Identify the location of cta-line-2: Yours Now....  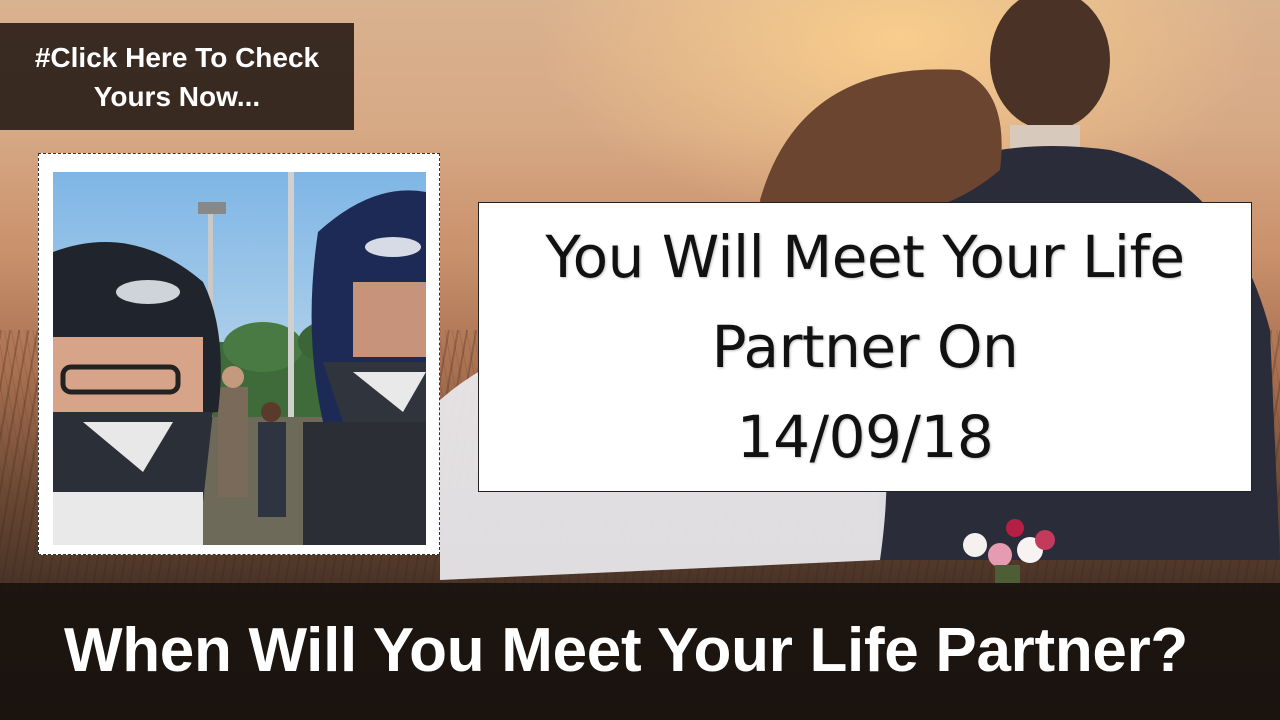
(177, 96).